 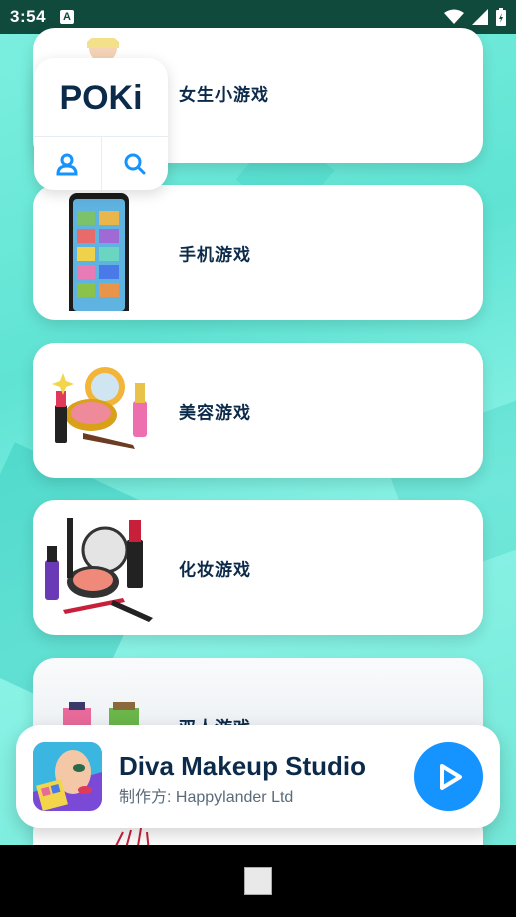 What do you see at coordinates (258, 567) in the screenshot?
I see `category-card-makeup: 化妆游戏` at bounding box center [258, 567].